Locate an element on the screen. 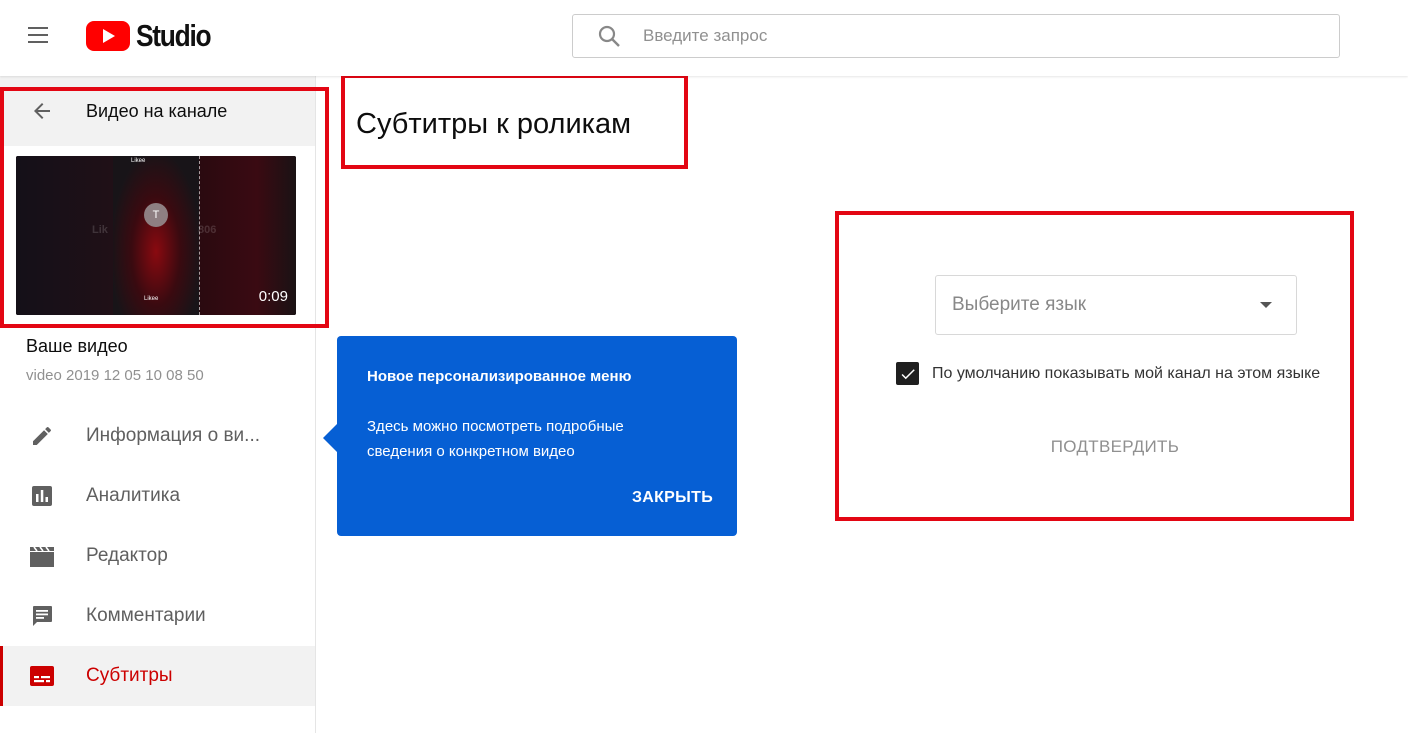 The height and width of the screenshot is (733, 1408). tooltip-title: Новое персонализированное меню is located at coordinates (499, 376).